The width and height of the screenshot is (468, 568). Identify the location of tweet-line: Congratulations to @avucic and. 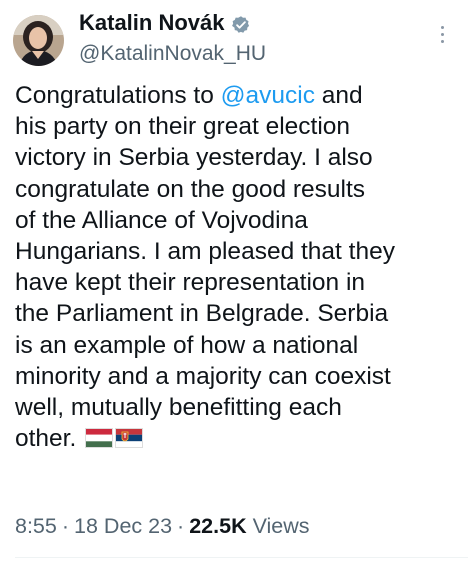
(237, 95).